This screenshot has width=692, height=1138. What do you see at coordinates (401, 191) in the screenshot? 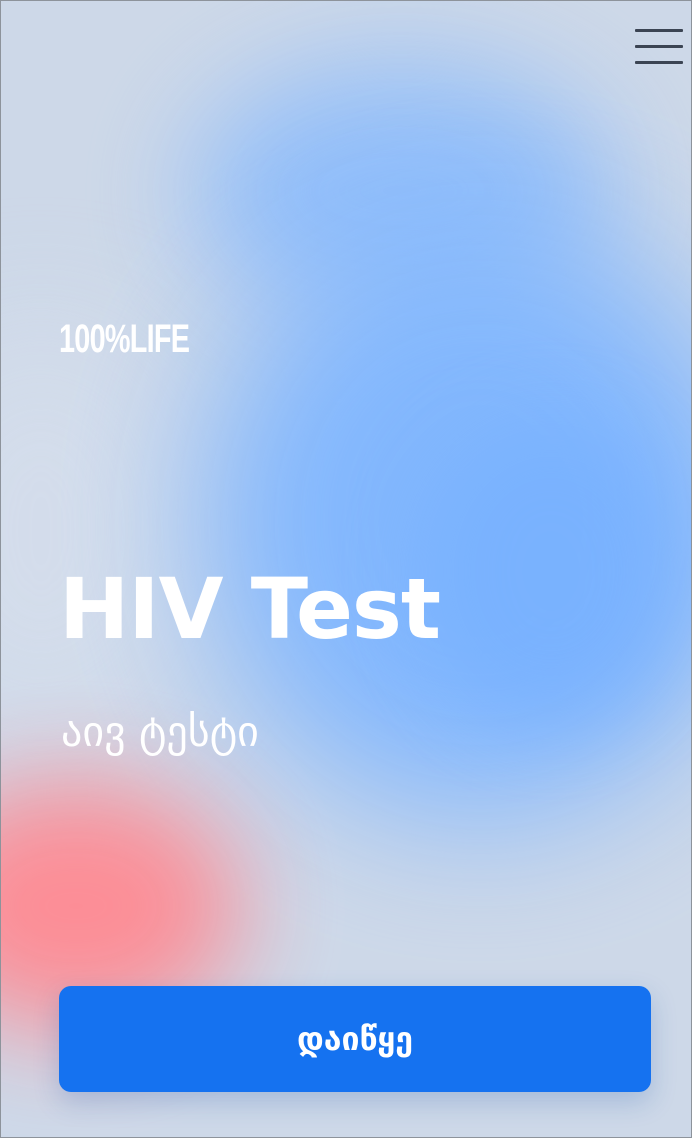
I see `background-gradient-blue-top` at bounding box center [401, 191].